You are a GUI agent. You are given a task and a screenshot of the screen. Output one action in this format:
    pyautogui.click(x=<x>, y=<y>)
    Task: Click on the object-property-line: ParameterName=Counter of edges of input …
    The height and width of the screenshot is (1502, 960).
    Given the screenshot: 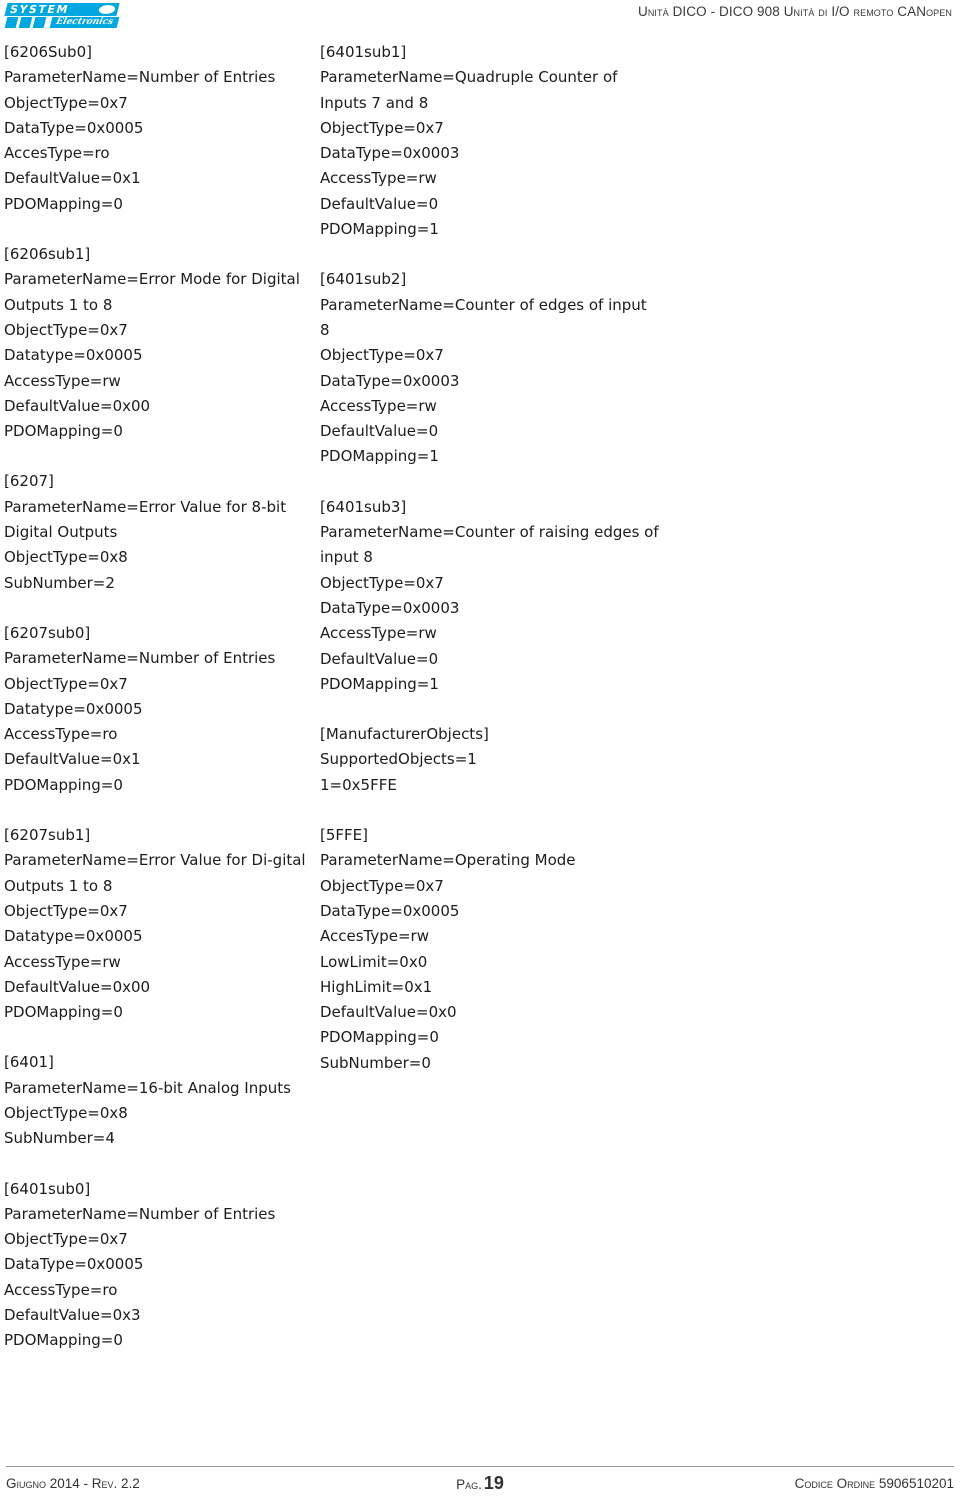 What is the action you would take?
    pyautogui.click(x=486, y=317)
    